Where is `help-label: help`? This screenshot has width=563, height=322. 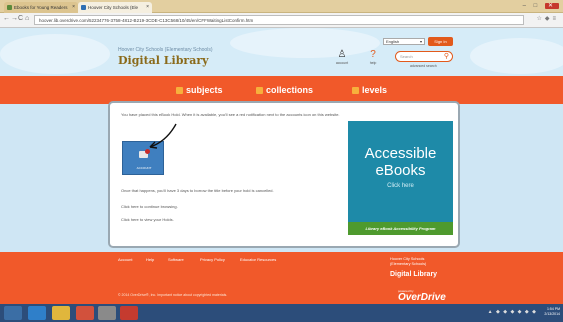
help-label: help is located at coordinates (373, 63).